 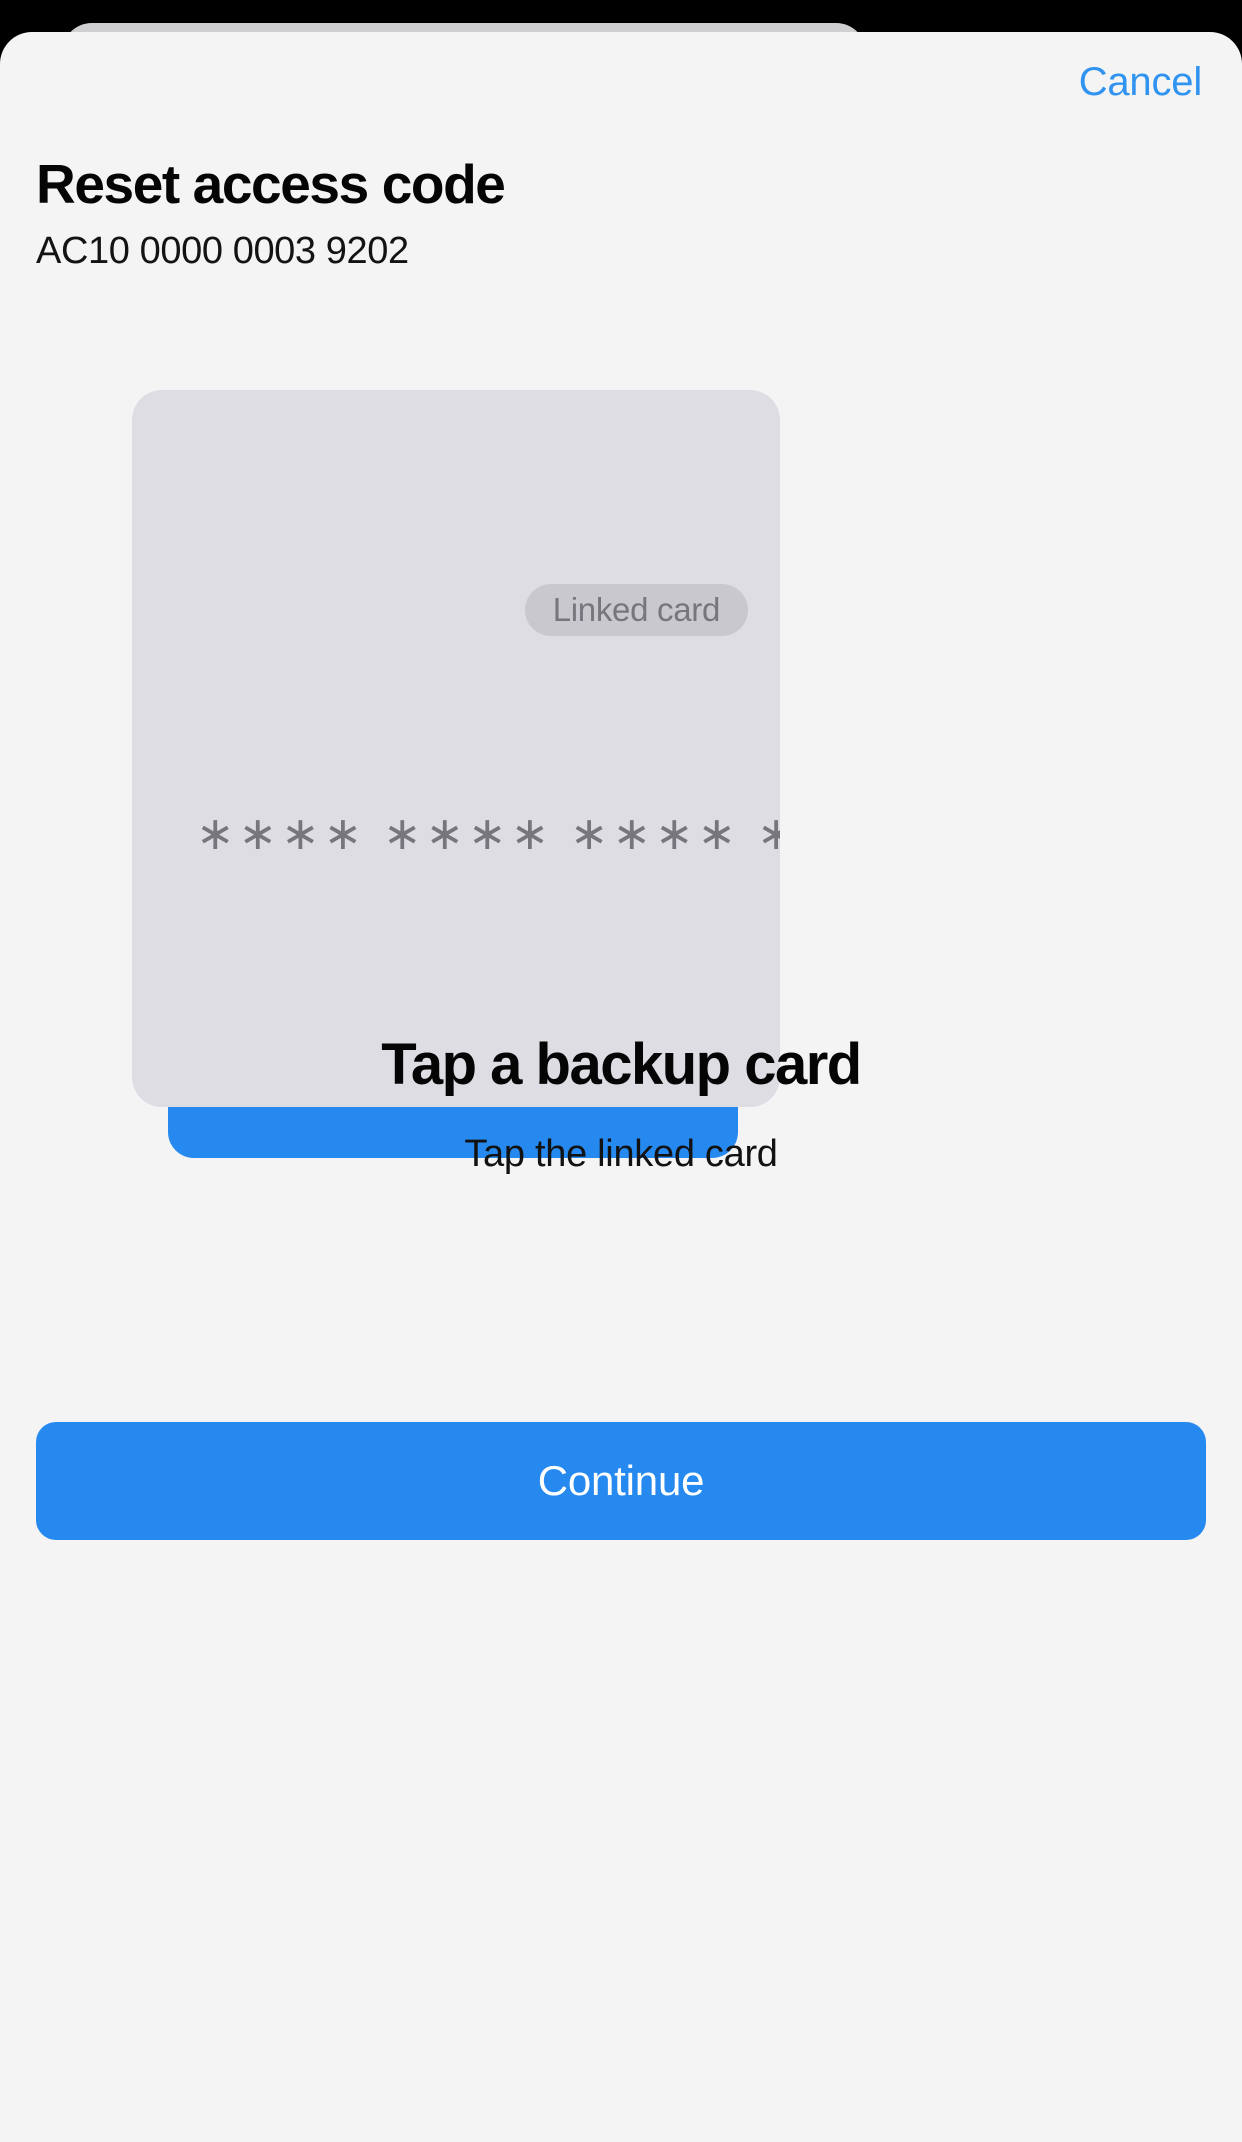 What do you see at coordinates (621, 1064) in the screenshot?
I see `prompt-title: Tap a backup card` at bounding box center [621, 1064].